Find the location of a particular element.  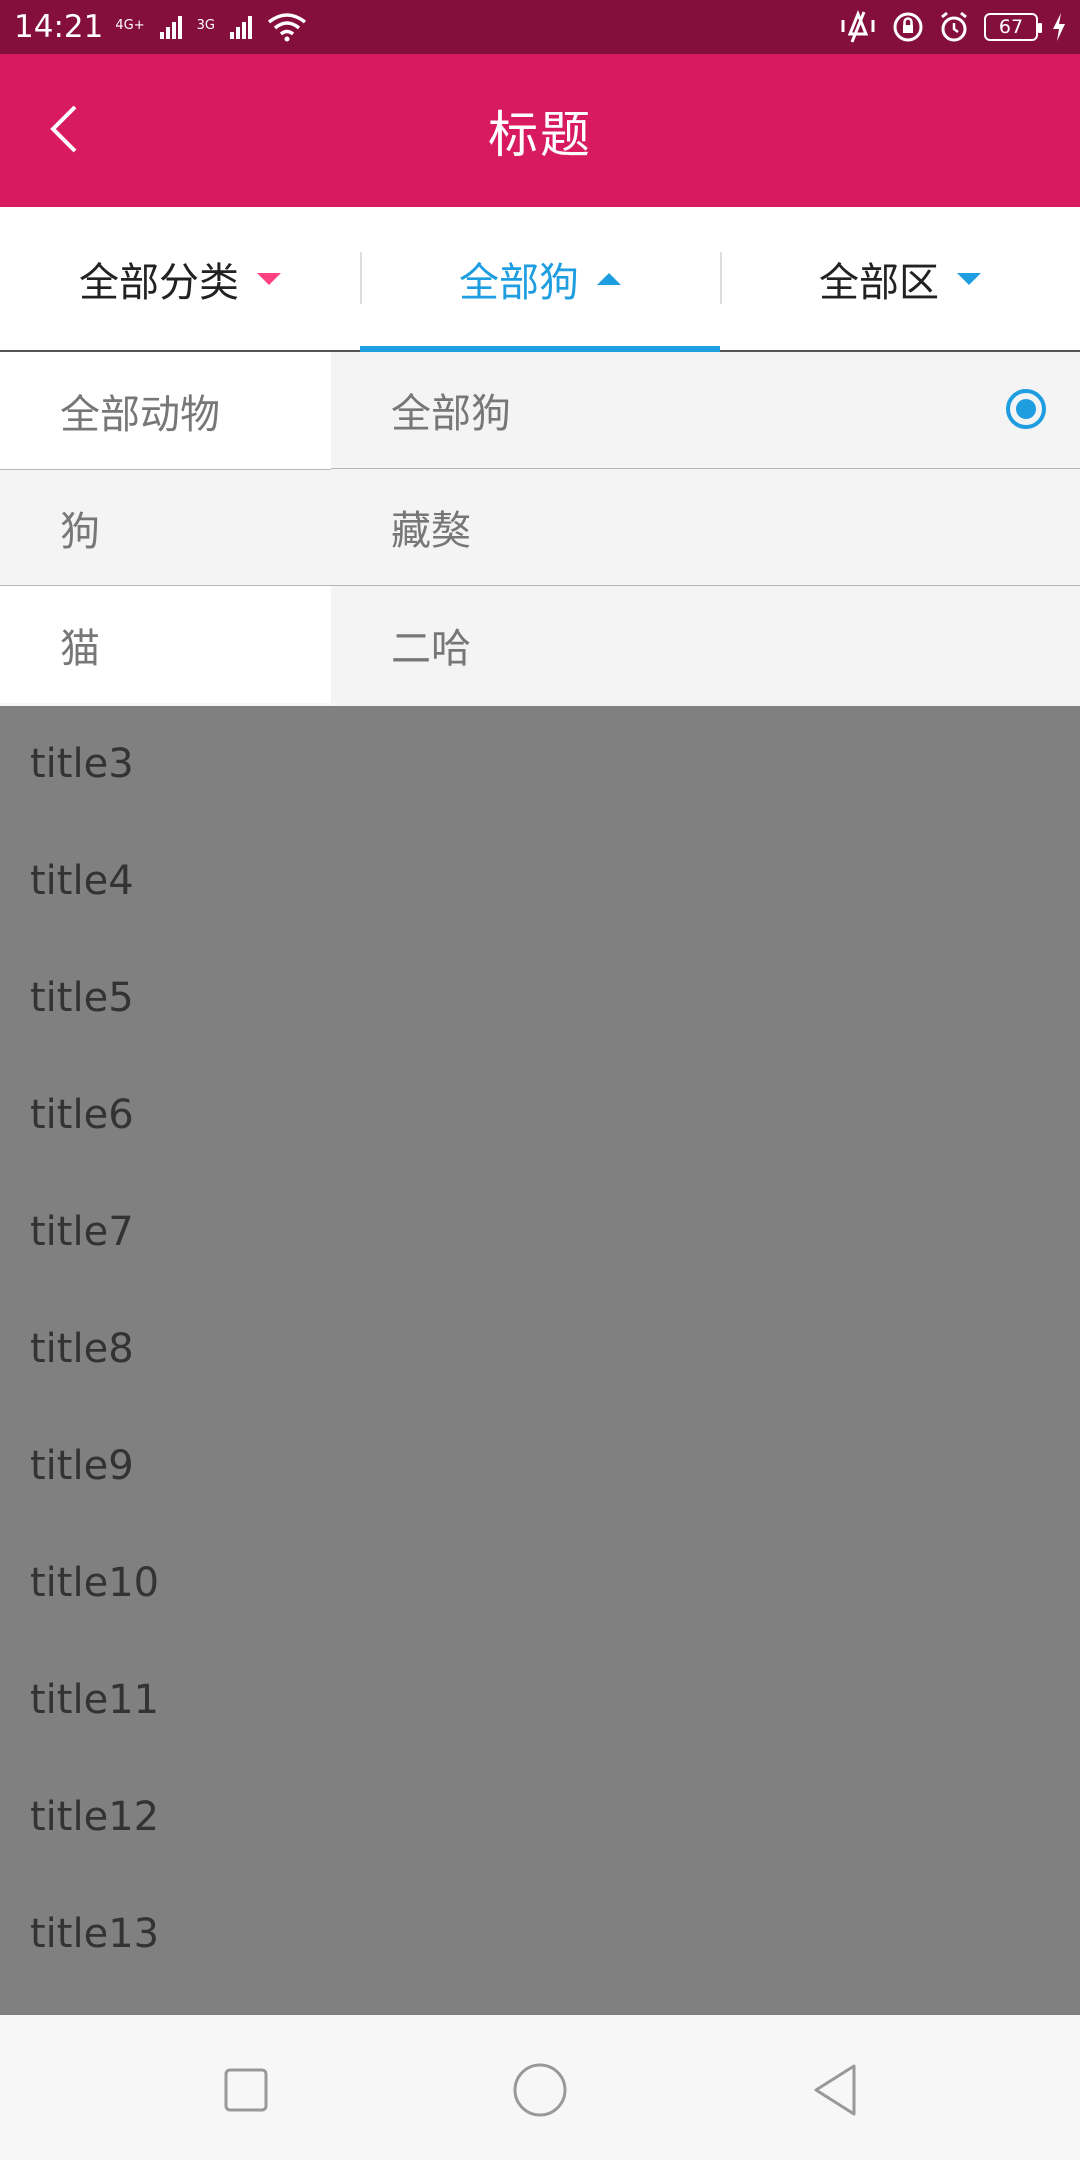

subcategory-label: 全部狗 is located at coordinates (451, 414).